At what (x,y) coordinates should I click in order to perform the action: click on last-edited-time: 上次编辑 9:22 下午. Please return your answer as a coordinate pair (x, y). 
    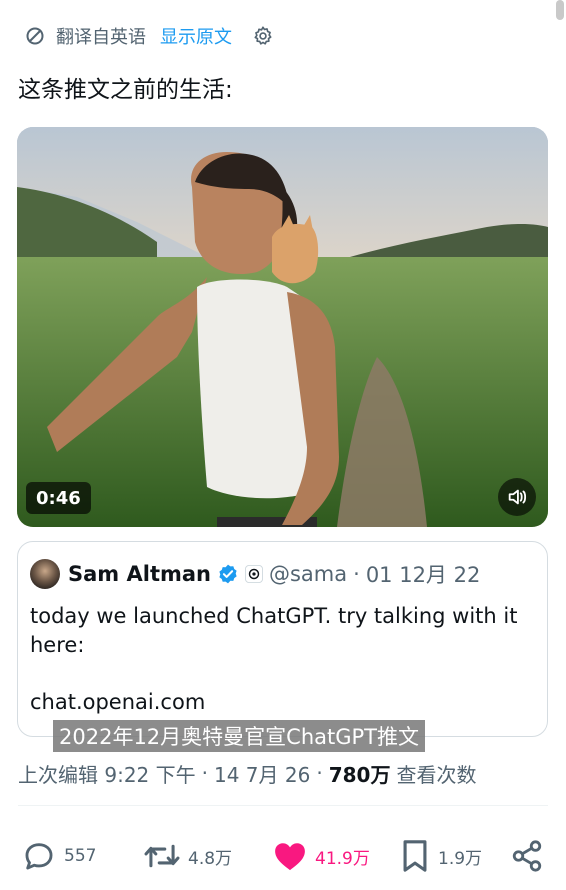
    Looking at the image, I should click on (107, 773).